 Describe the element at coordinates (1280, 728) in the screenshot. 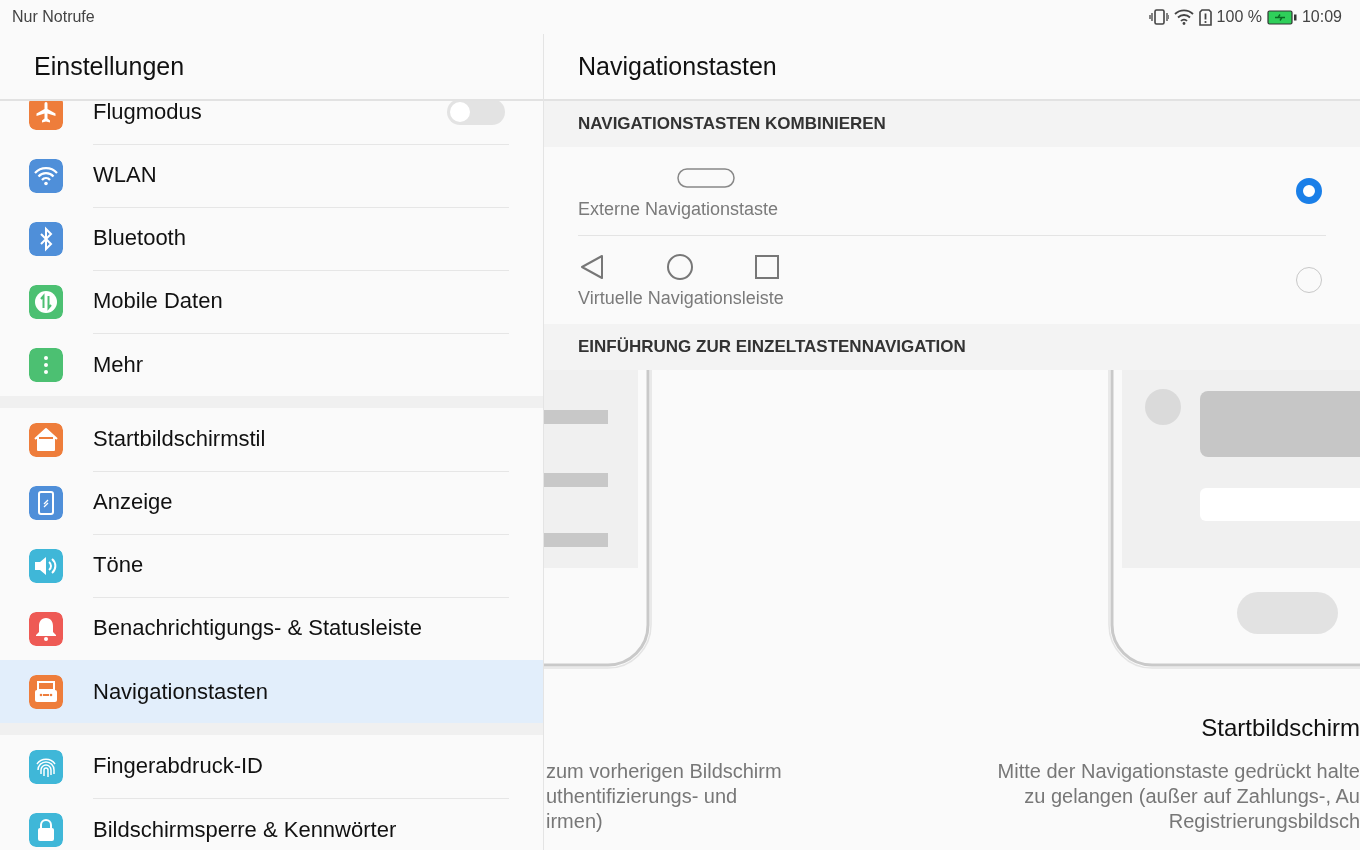

I see `card-title: Startbildschirm` at that location.